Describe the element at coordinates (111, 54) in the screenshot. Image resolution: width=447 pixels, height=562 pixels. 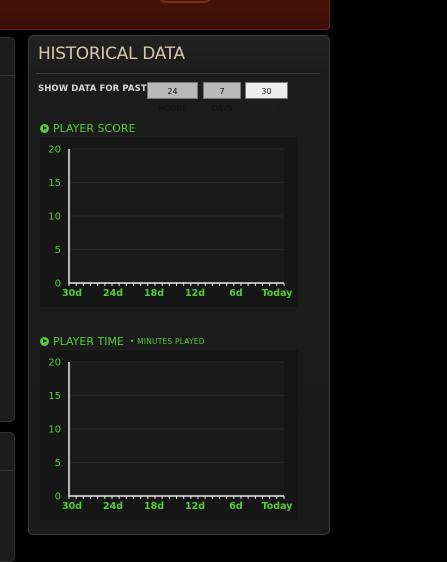
I see `panel-title: HISTORICAL DATA` at that location.